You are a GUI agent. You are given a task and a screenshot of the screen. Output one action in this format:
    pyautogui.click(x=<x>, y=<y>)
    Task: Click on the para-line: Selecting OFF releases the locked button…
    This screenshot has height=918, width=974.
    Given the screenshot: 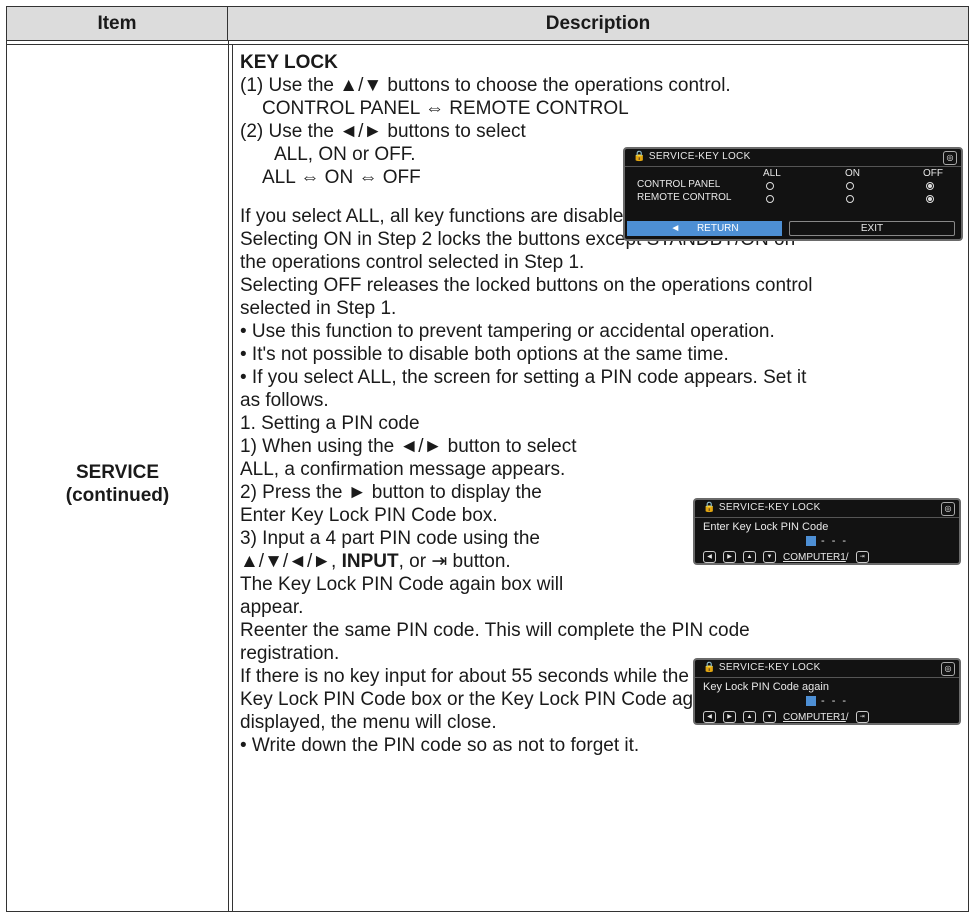 What is the action you would take?
    pyautogui.click(x=526, y=285)
    